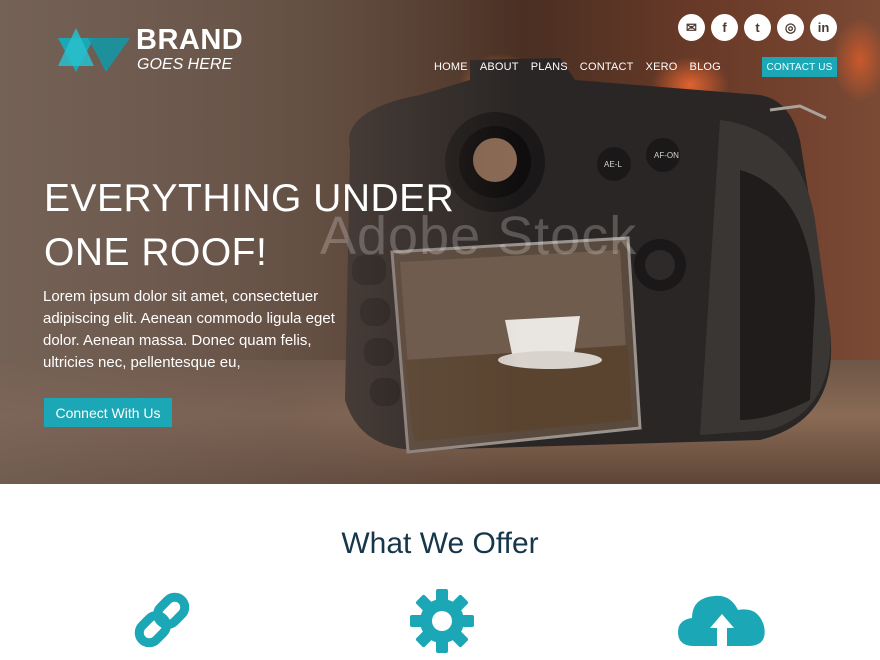 The width and height of the screenshot is (880, 660). I want to click on contact-us-button: CONTACT US, so click(799, 67).